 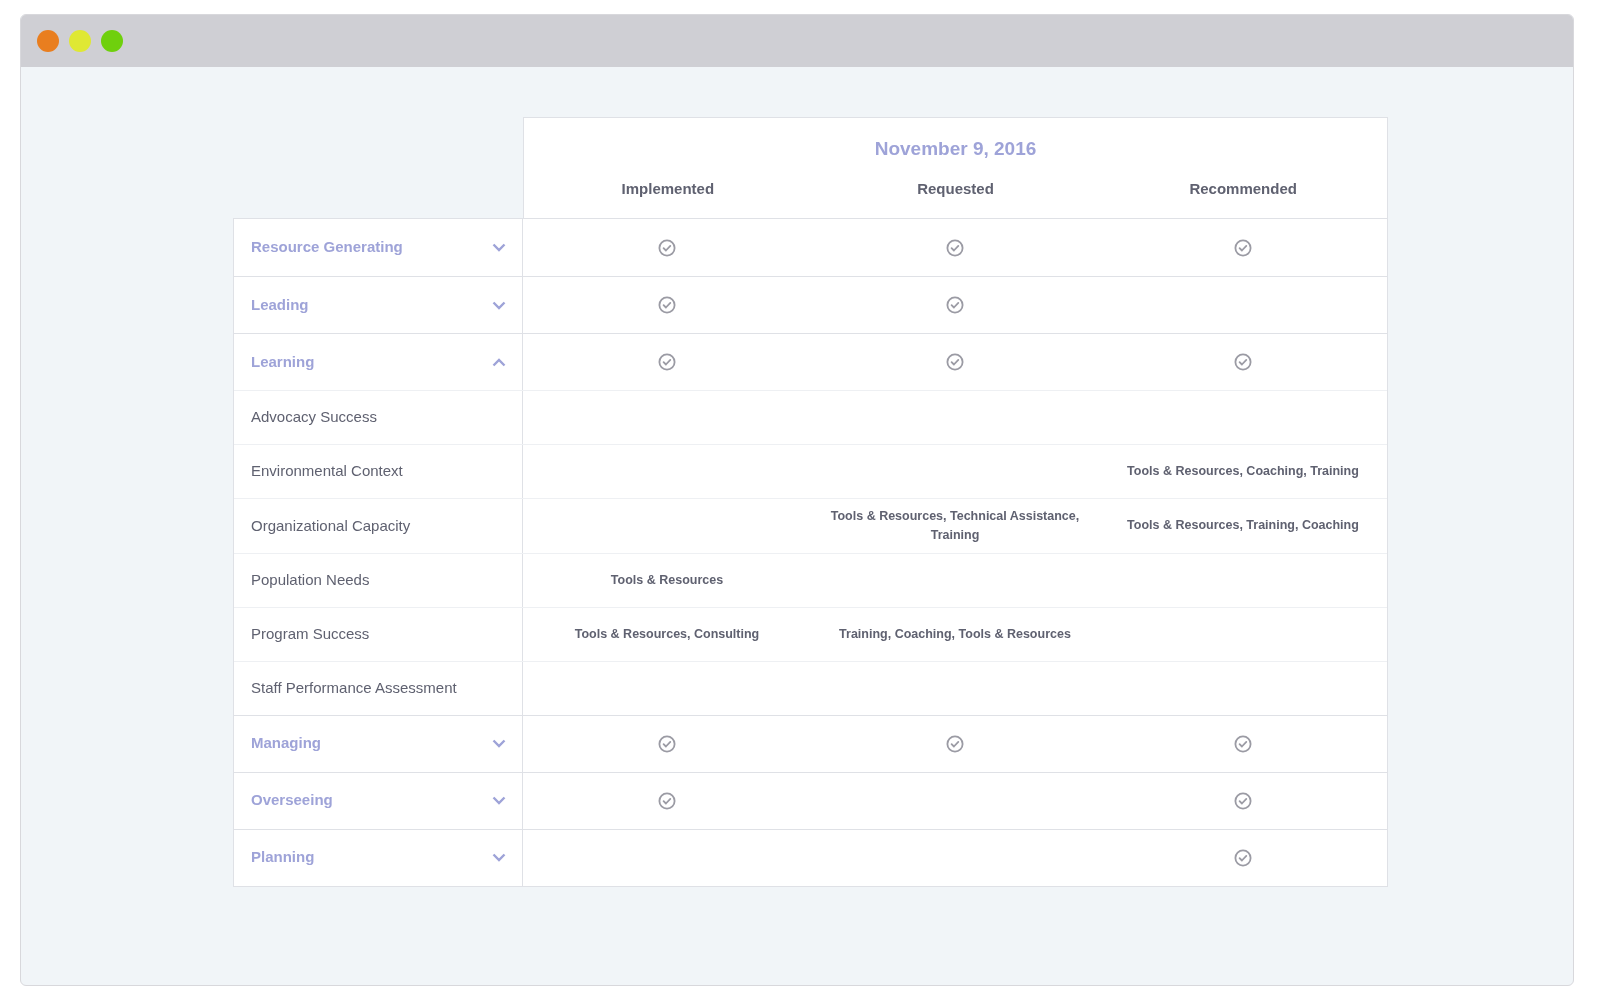 What do you see at coordinates (310, 579) in the screenshot?
I see `subcategory-label: Population Needs` at bounding box center [310, 579].